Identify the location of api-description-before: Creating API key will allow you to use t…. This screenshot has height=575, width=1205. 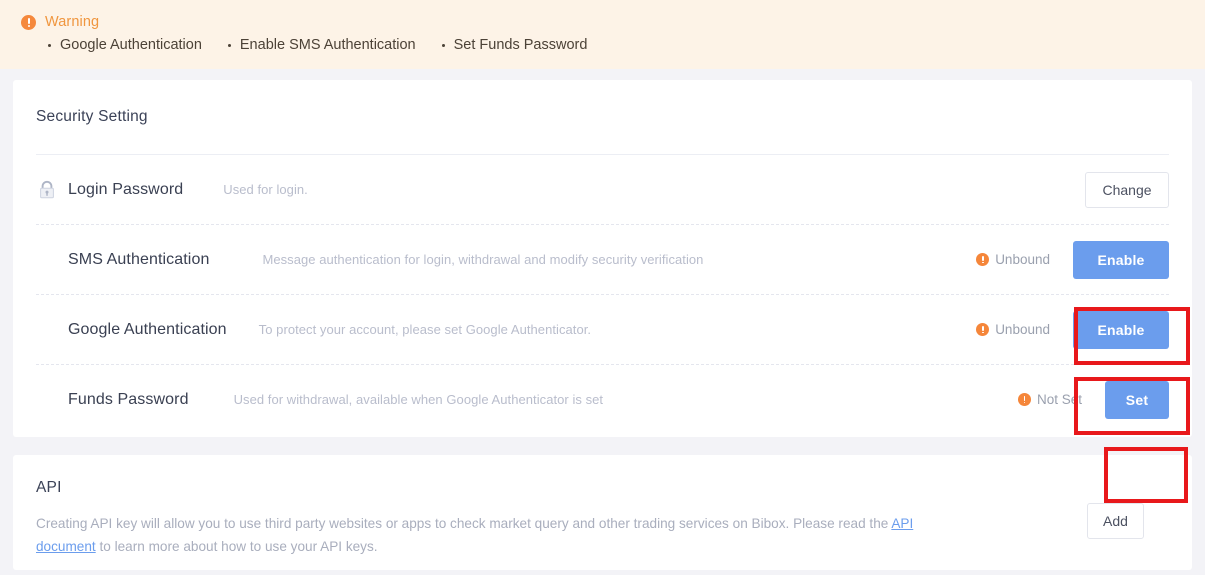
(464, 523).